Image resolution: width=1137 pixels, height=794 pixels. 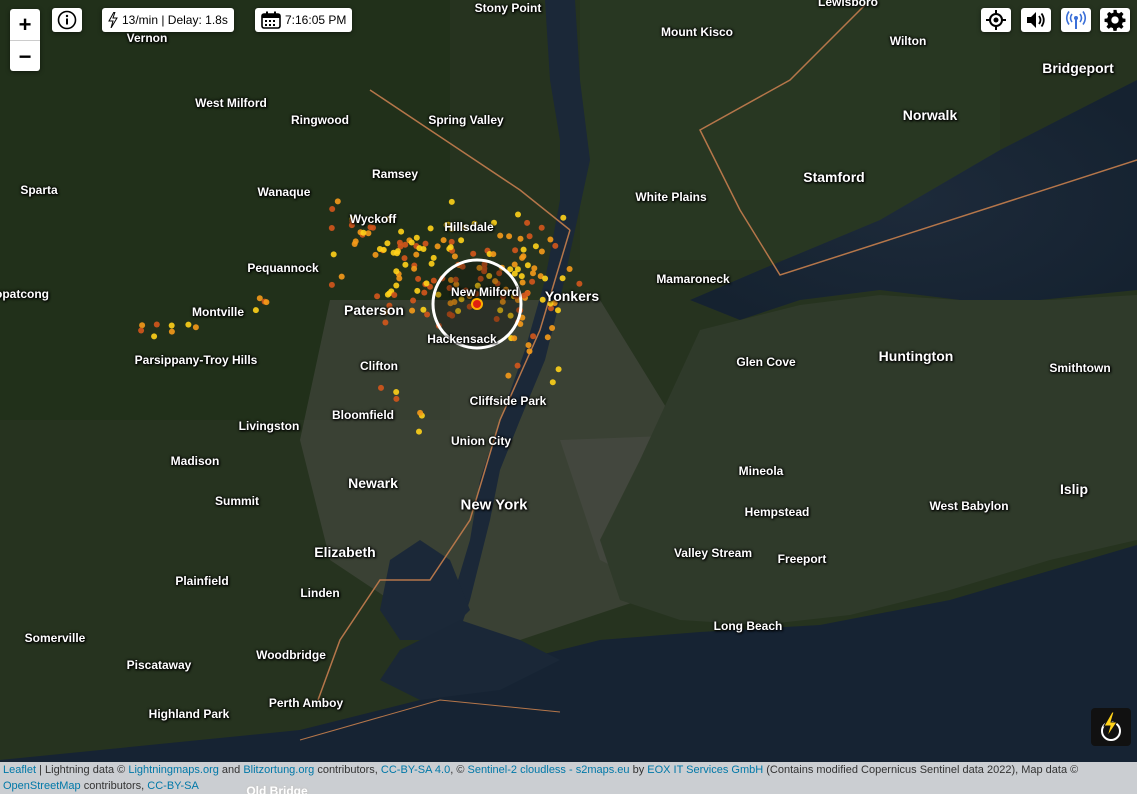 I want to click on leaflet-link: Leaflet, so click(x=19, y=770).